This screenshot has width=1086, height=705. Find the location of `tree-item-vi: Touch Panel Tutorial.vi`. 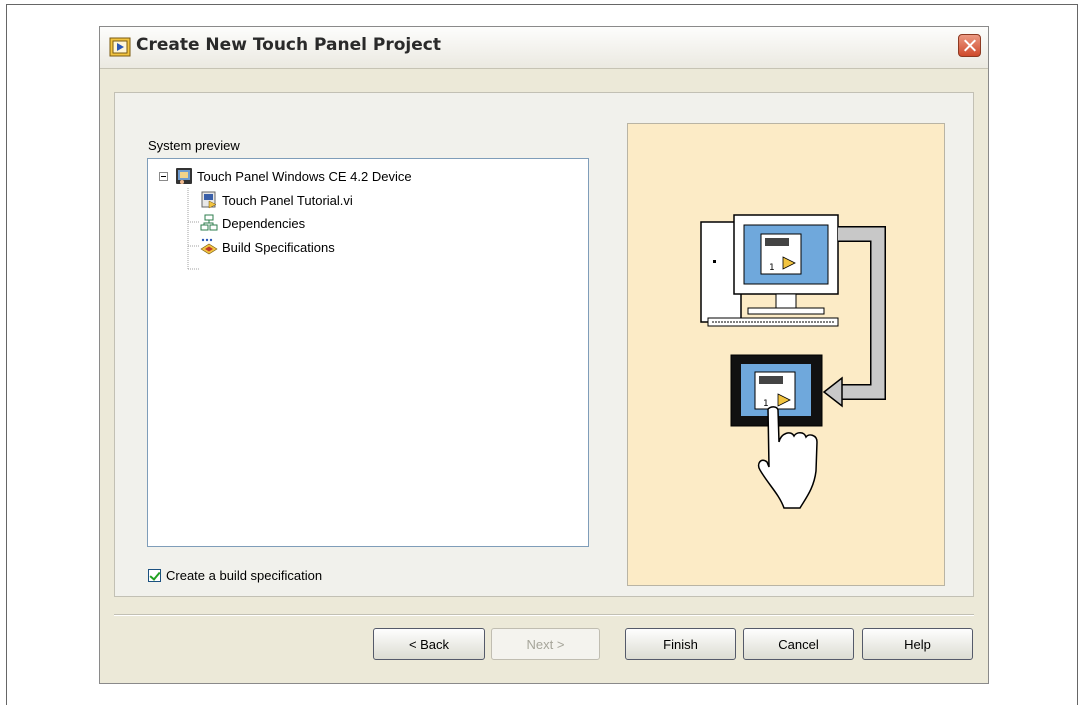

tree-item-vi: Touch Panel Tutorial.vi is located at coordinates (276, 200).